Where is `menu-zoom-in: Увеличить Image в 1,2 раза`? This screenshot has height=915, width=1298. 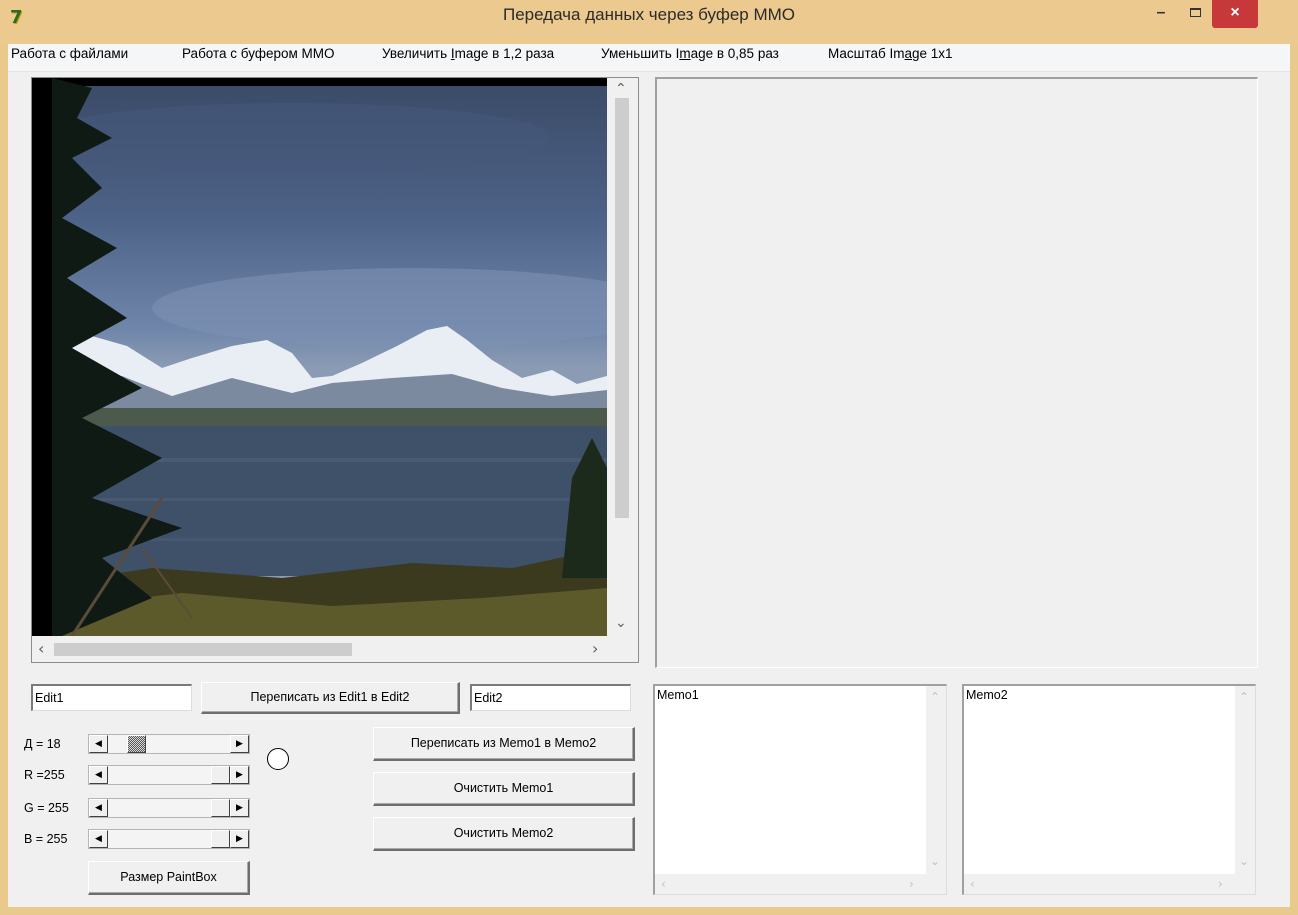
menu-zoom-in: Увеличить Image в 1,2 раза is located at coordinates (468, 58).